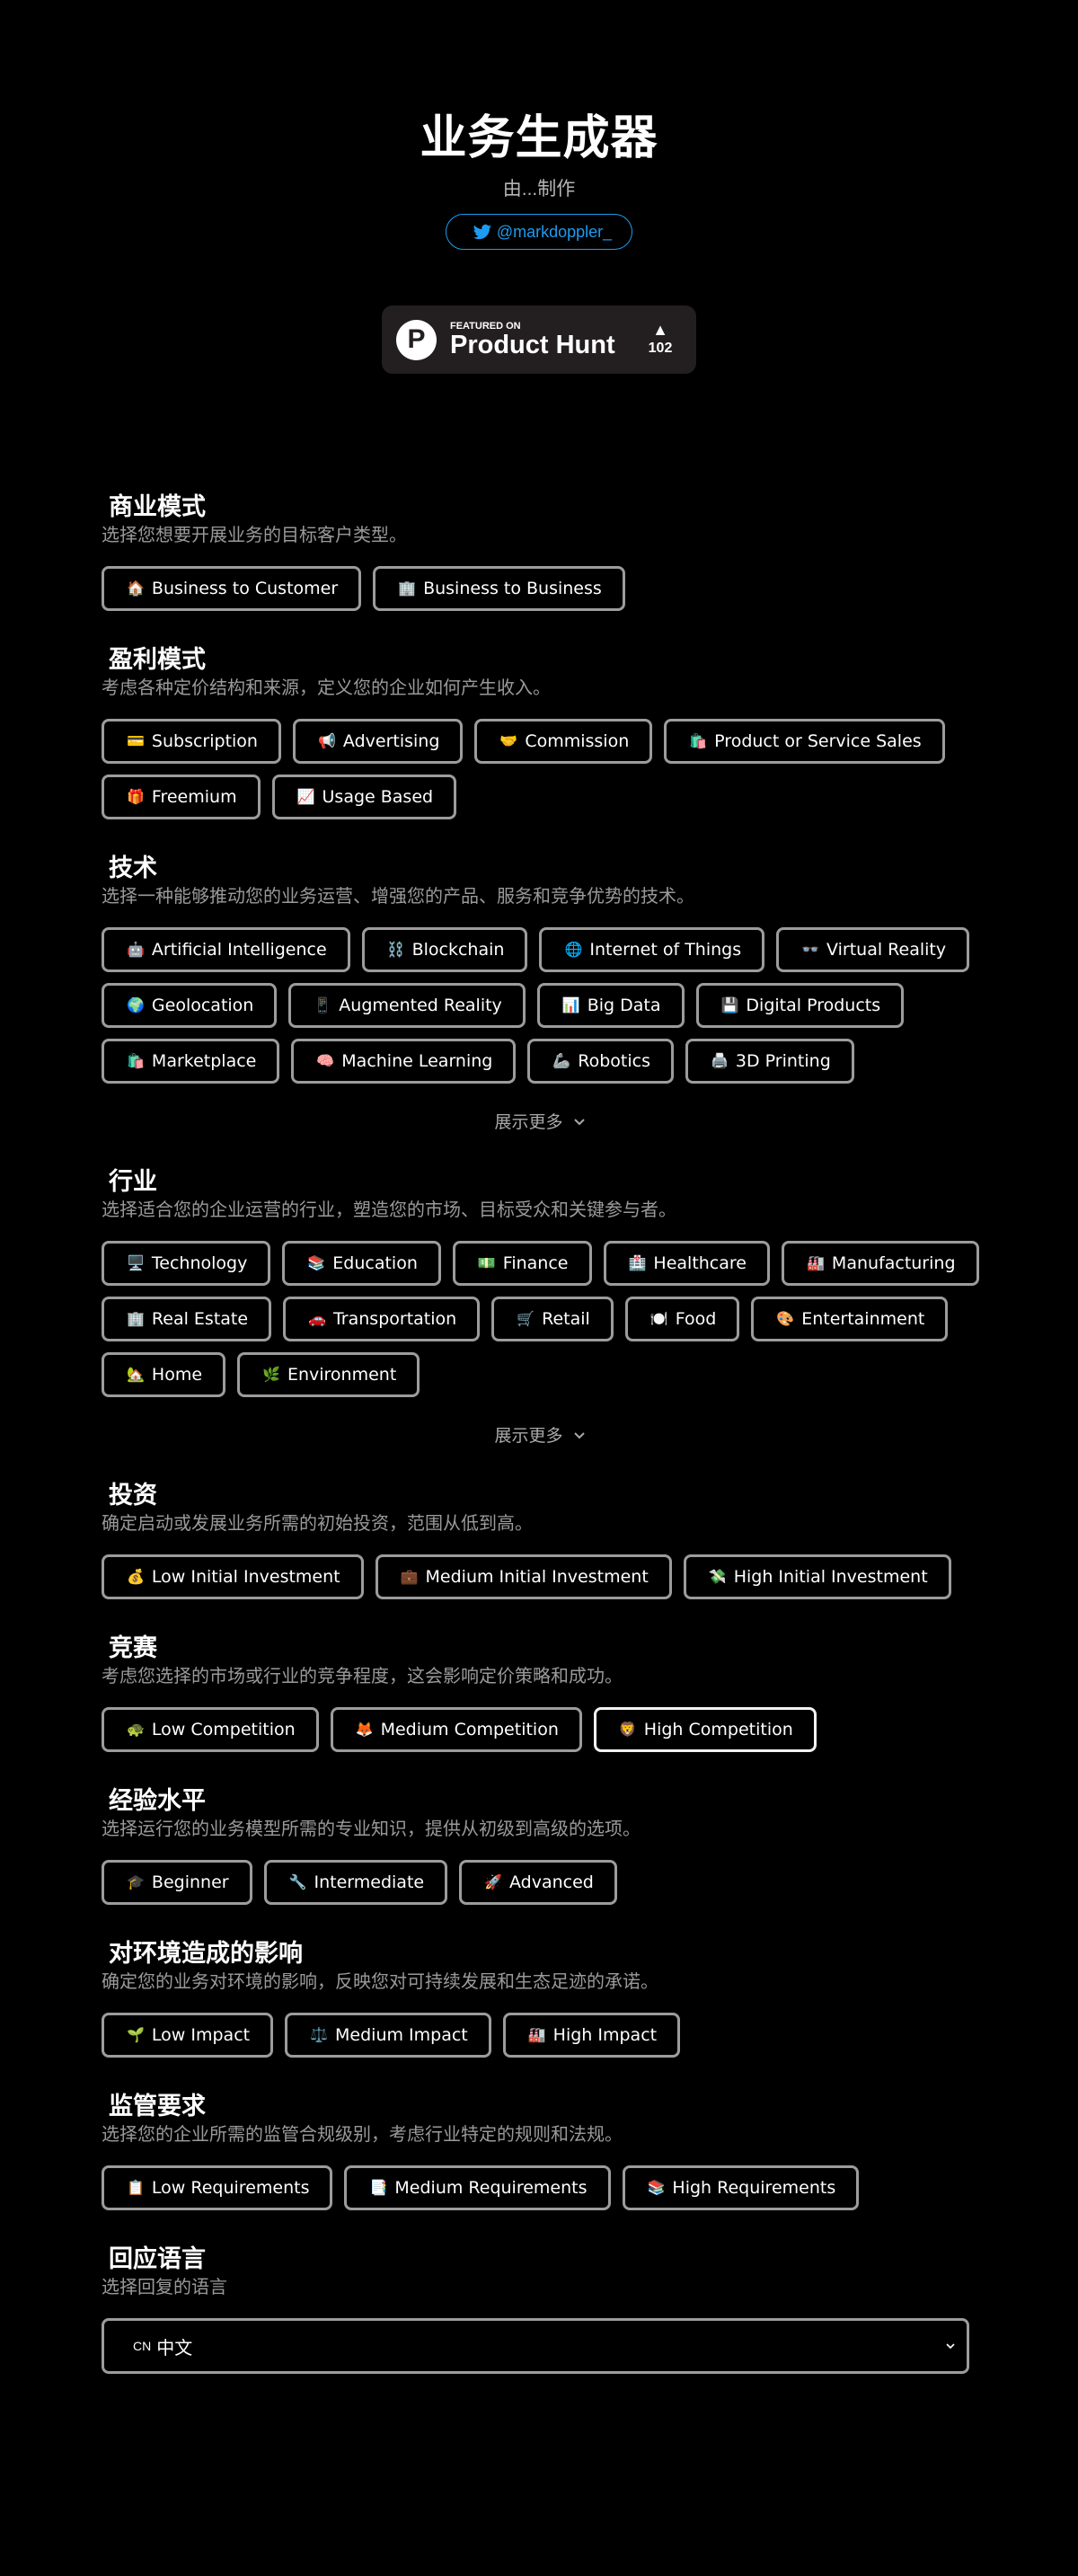 The height and width of the screenshot is (2576, 1078). I want to click on graduation-cap-icon: 🎓, so click(136, 1881).